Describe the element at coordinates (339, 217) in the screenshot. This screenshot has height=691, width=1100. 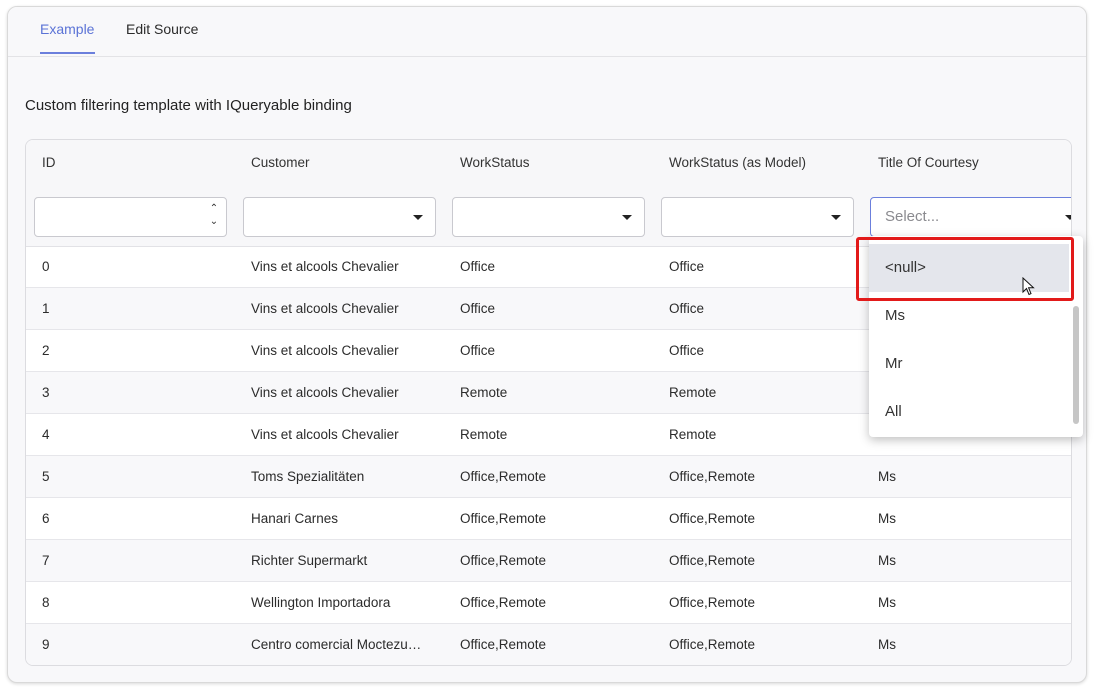
I see `customer-filter-select` at that location.